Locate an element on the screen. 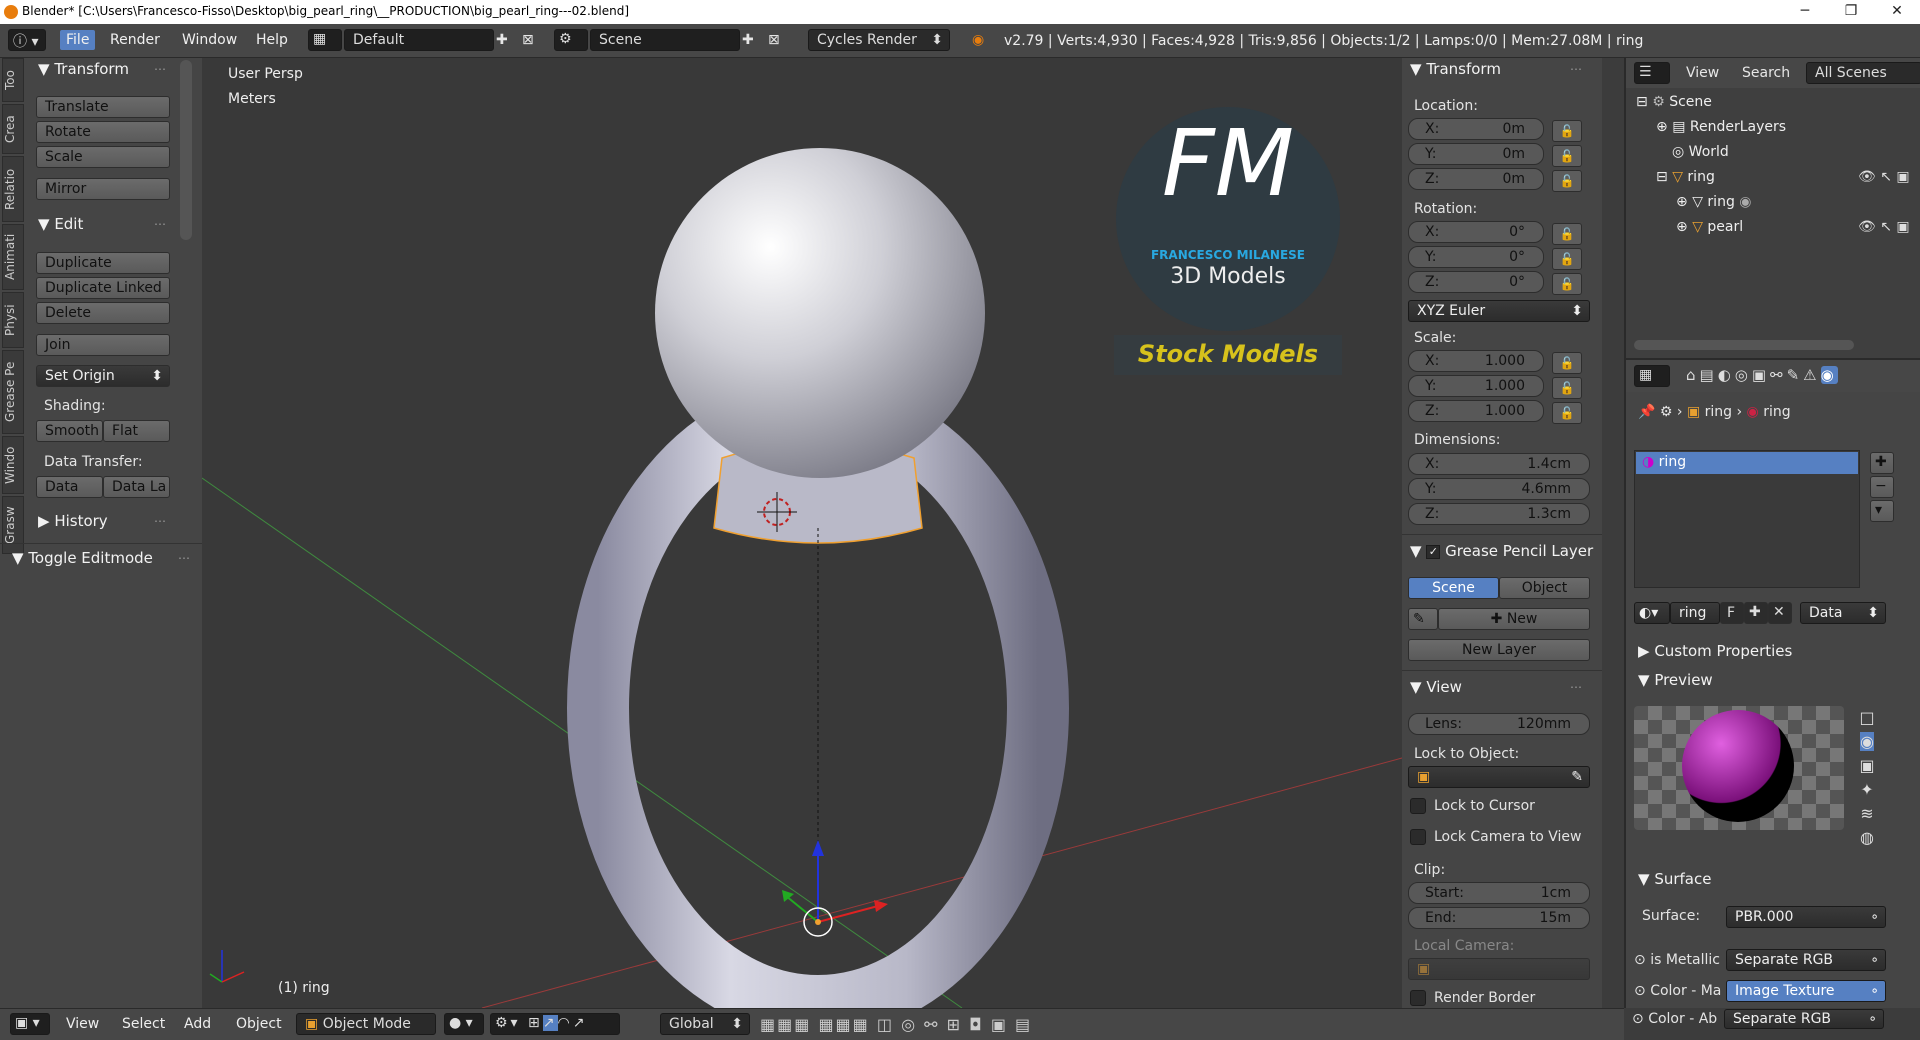 The width and height of the screenshot is (1920, 1040). outliner-item-ring-mesh: ⊕ ▽ ring ◉ is located at coordinates (1714, 202).